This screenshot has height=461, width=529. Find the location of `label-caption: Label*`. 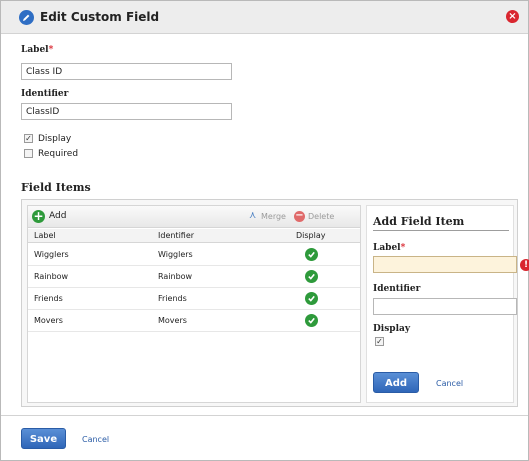

label-caption: Label* is located at coordinates (37, 50).